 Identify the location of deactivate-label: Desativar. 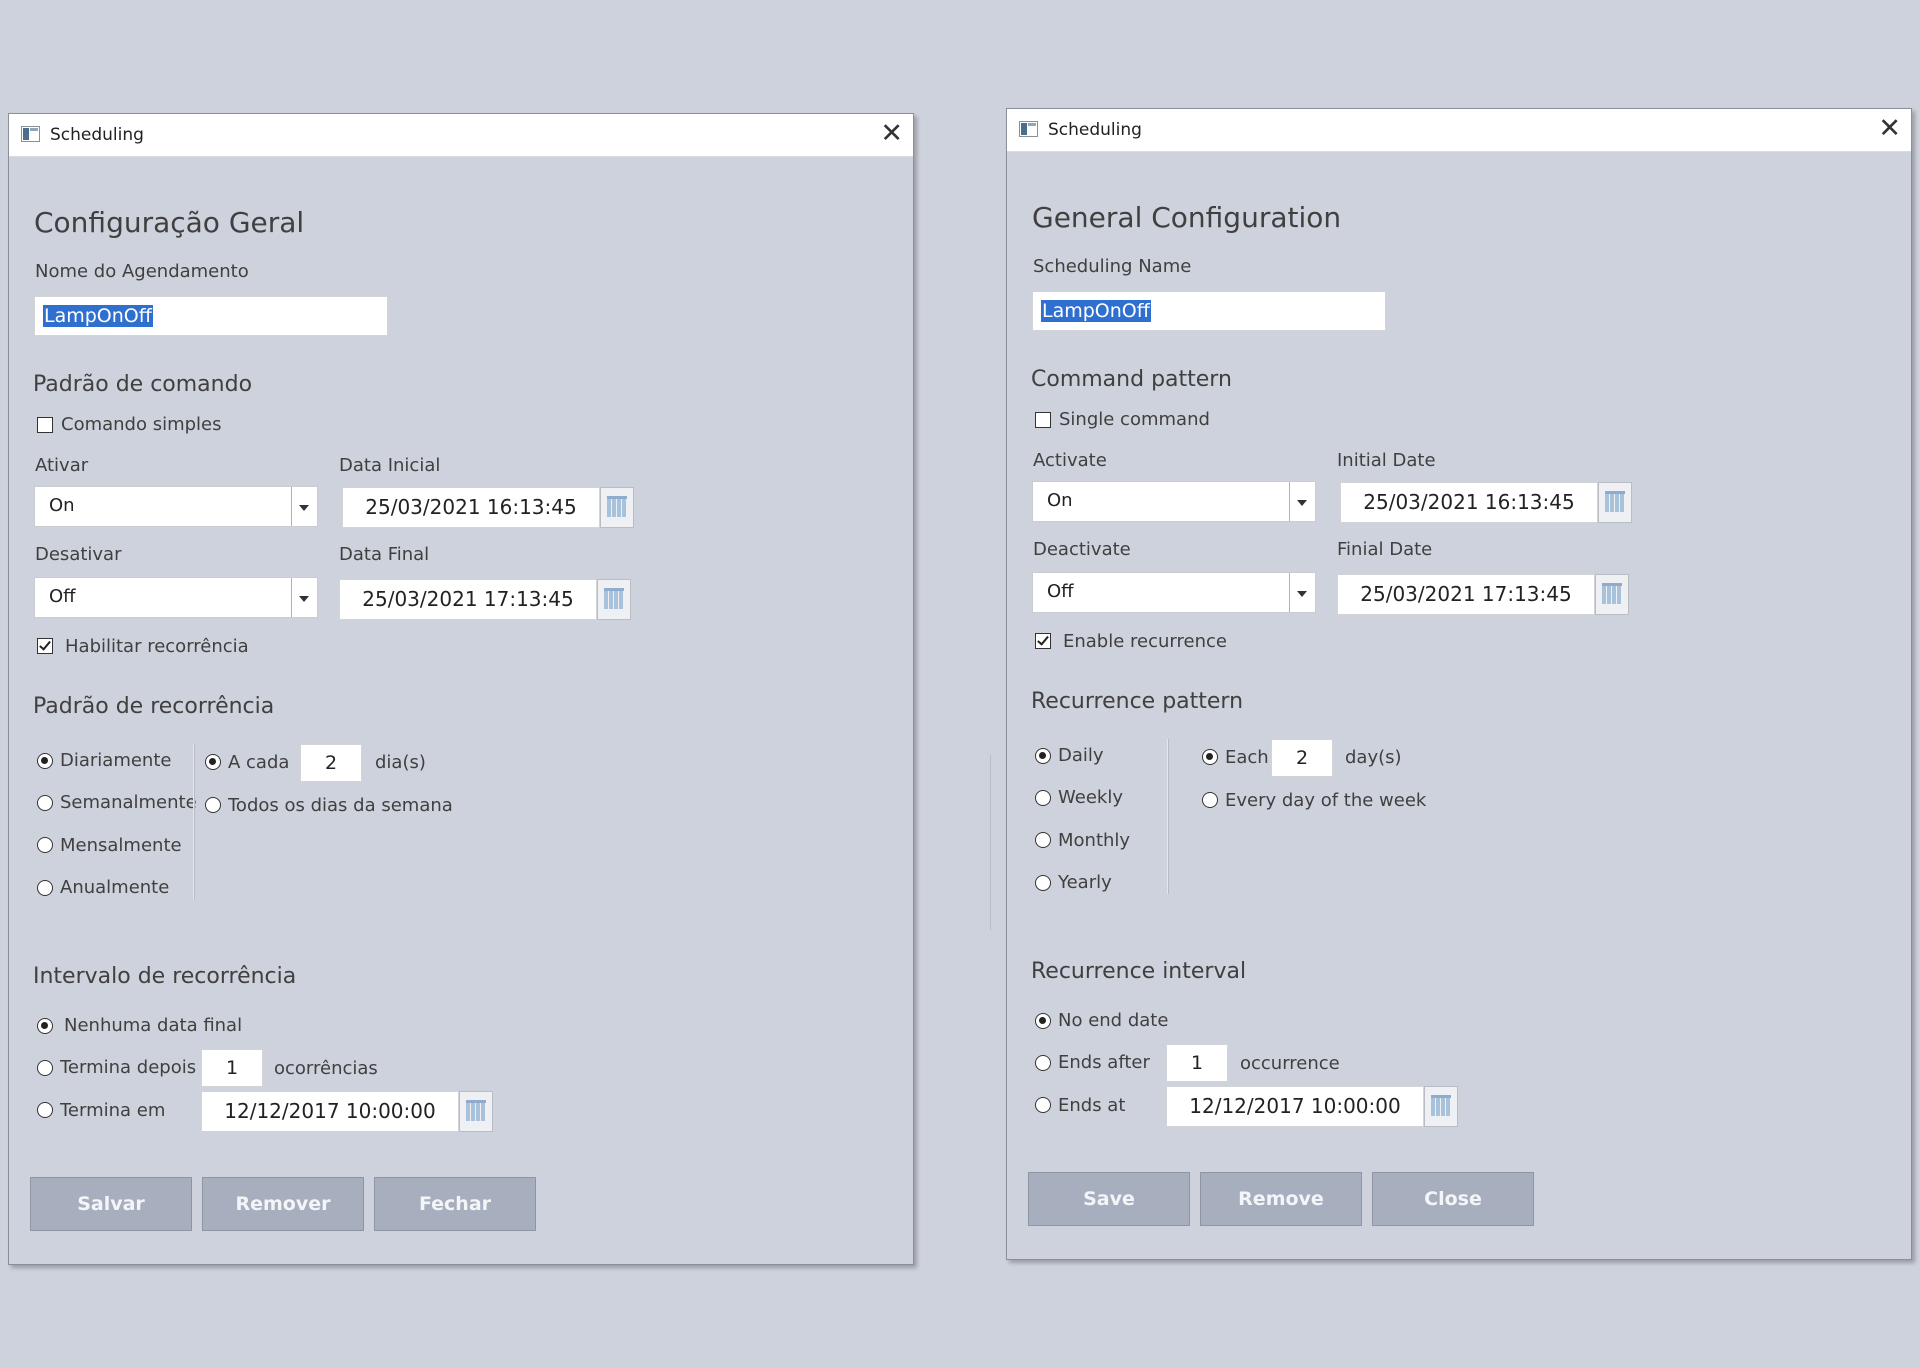
(78, 554).